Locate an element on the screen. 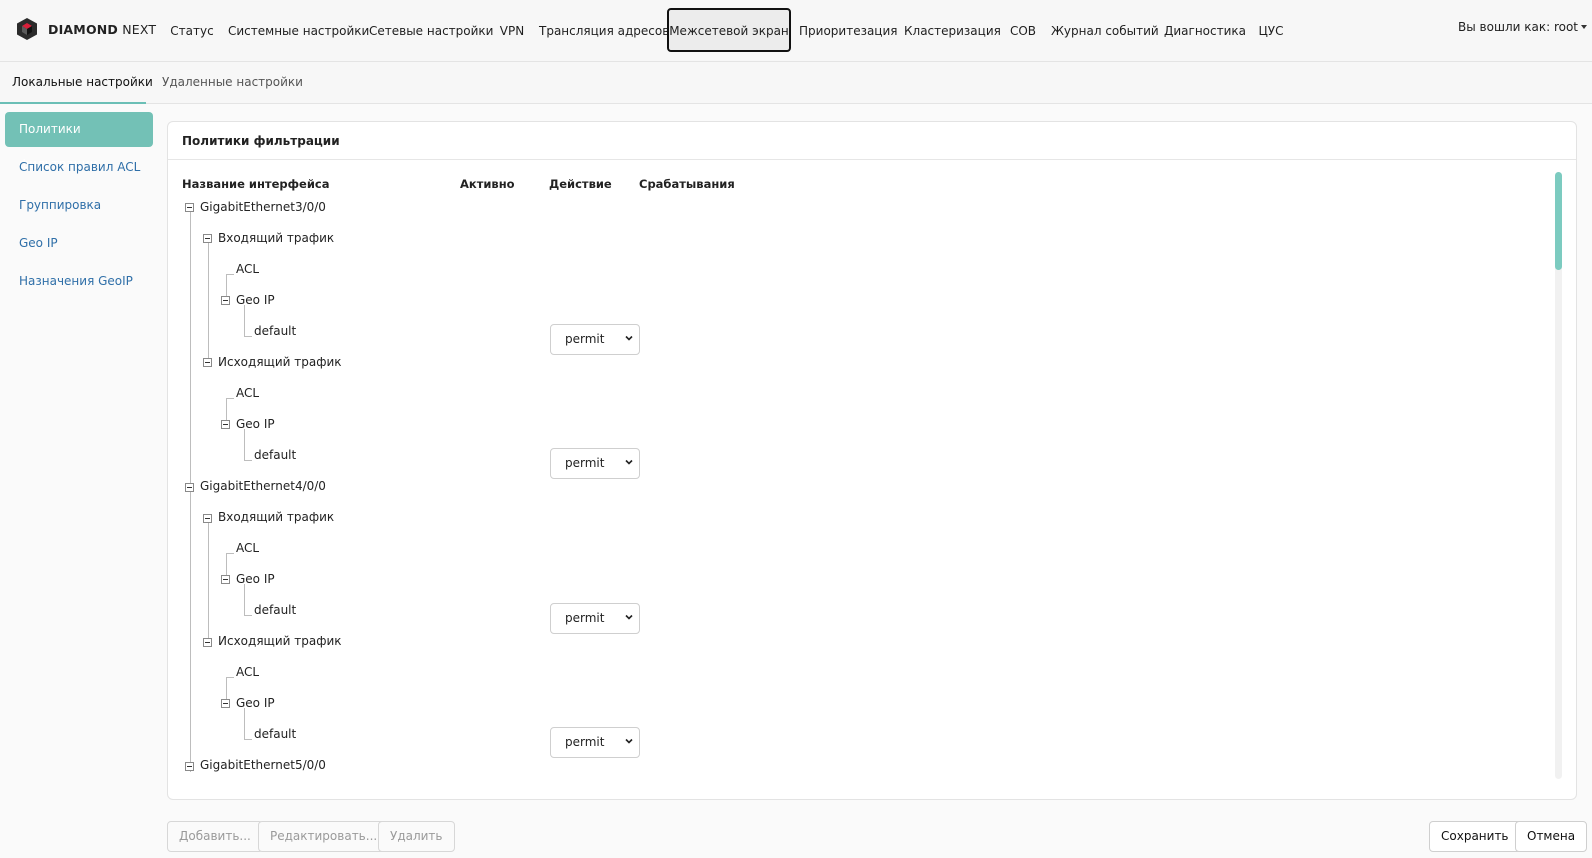 This screenshot has height=858, width=1592. sidebar-item-acl-rules: Список правил ACL is located at coordinates (79, 167).